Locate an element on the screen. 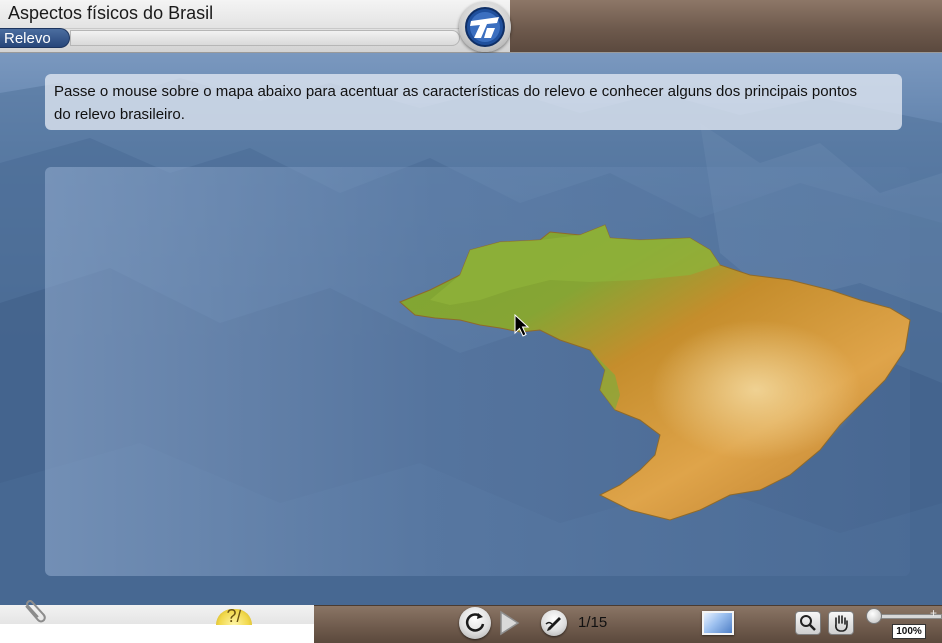 The image size is (942, 643). header-right-panel is located at coordinates (726, 26).